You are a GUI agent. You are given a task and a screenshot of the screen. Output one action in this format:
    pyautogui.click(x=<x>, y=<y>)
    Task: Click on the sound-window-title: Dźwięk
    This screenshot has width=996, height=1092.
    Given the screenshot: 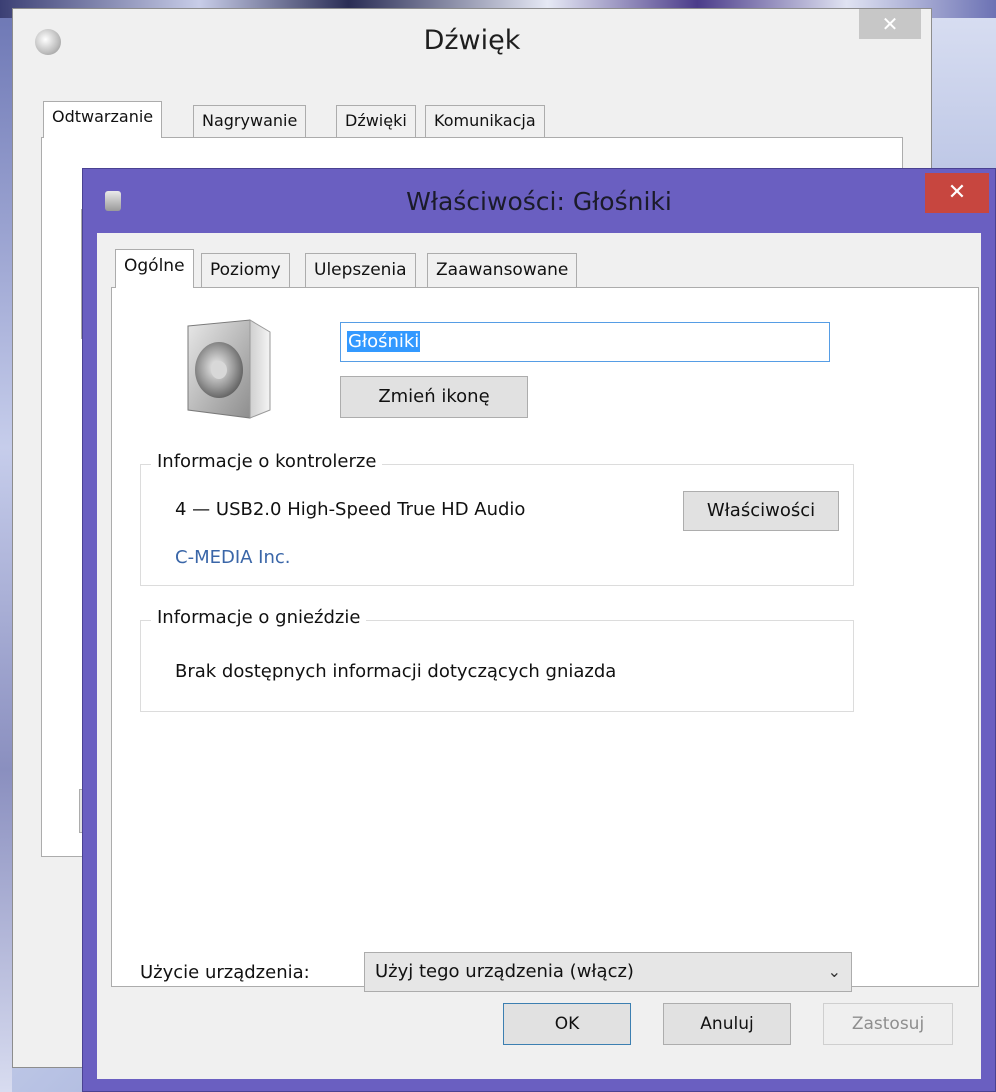 What is the action you would take?
    pyautogui.click(x=472, y=40)
    